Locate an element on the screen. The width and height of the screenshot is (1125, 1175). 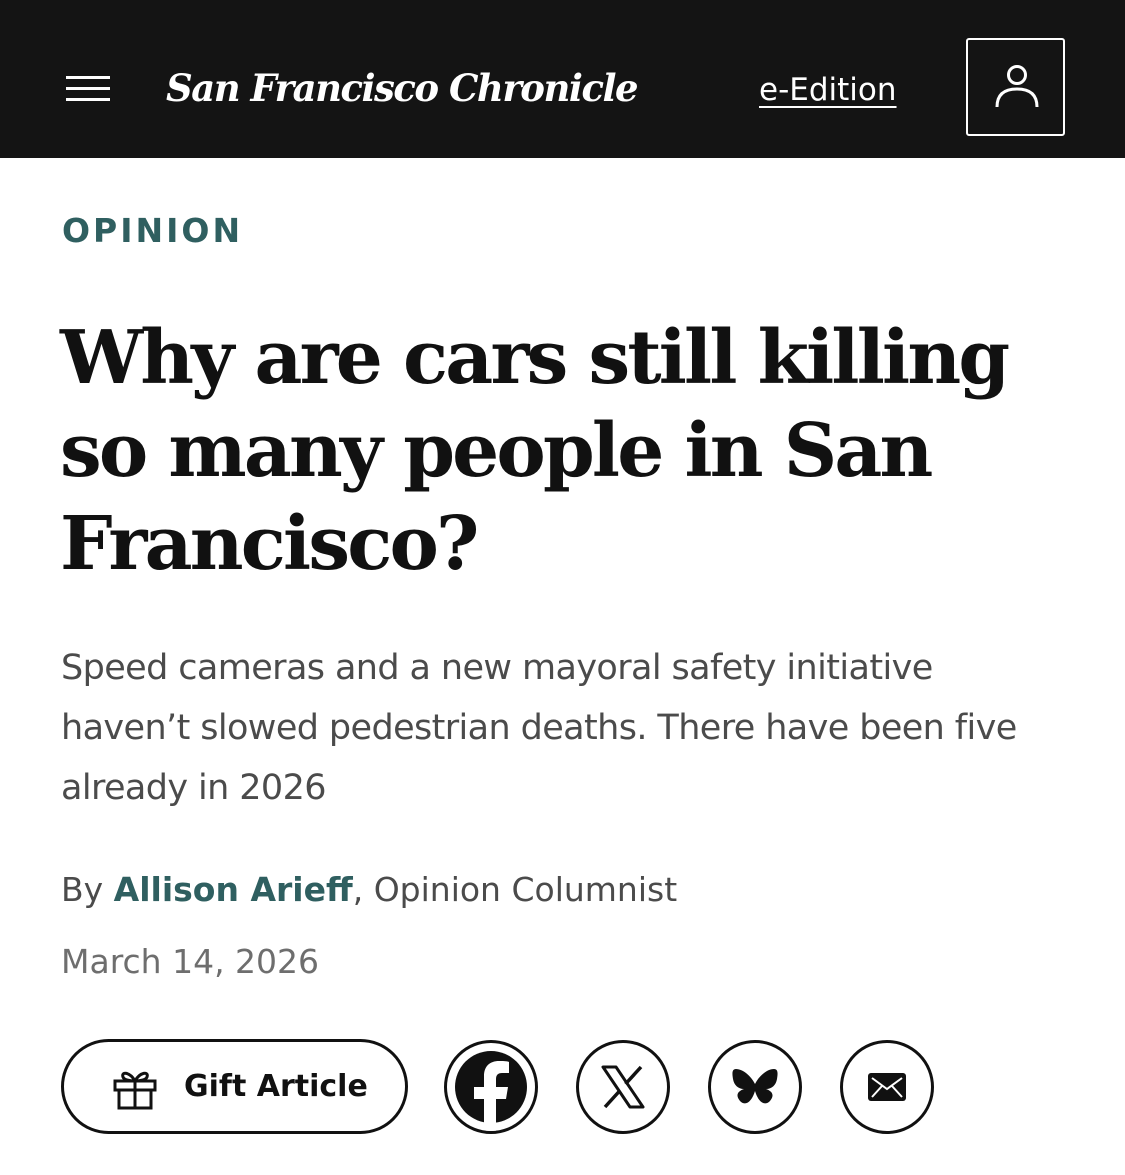
section-label: OPINION is located at coordinates (152, 231).